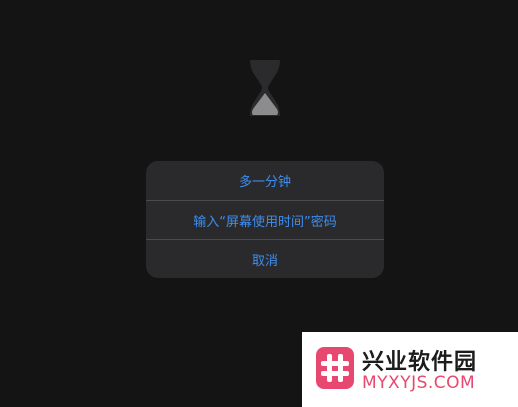 The height and width of the screenshot is (407, 518). What do you see at coordinates (265, 88) in the screenshot?
I see `hourglass-icon` at bounding box center [265, 88].